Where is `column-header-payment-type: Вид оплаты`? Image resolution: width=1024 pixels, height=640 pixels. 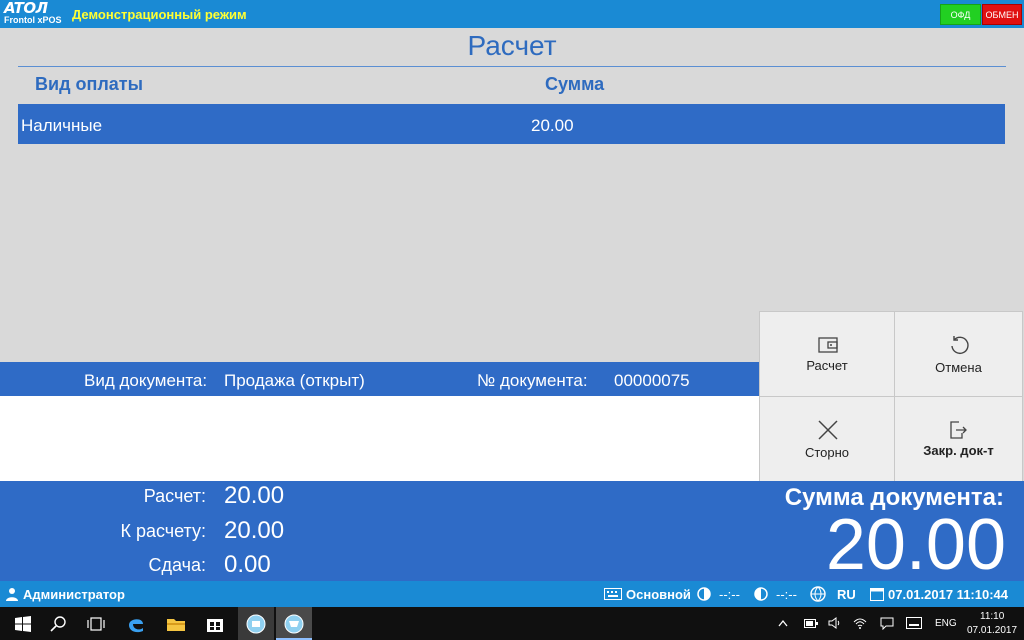 column-header-payment-type: Вид оплаты is located at coordinates (89, 84).